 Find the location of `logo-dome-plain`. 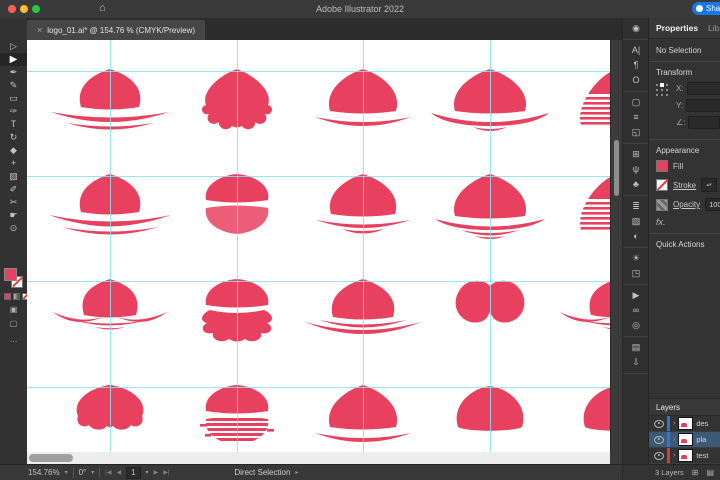

logo-dome-plain is located at coordinates (581, 417).